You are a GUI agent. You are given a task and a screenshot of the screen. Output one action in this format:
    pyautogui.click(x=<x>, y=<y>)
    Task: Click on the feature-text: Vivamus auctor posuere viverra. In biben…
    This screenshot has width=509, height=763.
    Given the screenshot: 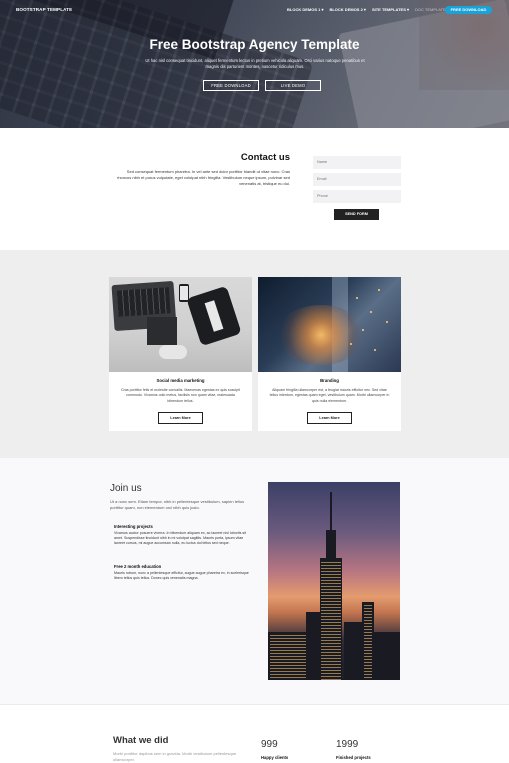 What is the action you would take?
    pyautogui.click(x=180, y=538)
    